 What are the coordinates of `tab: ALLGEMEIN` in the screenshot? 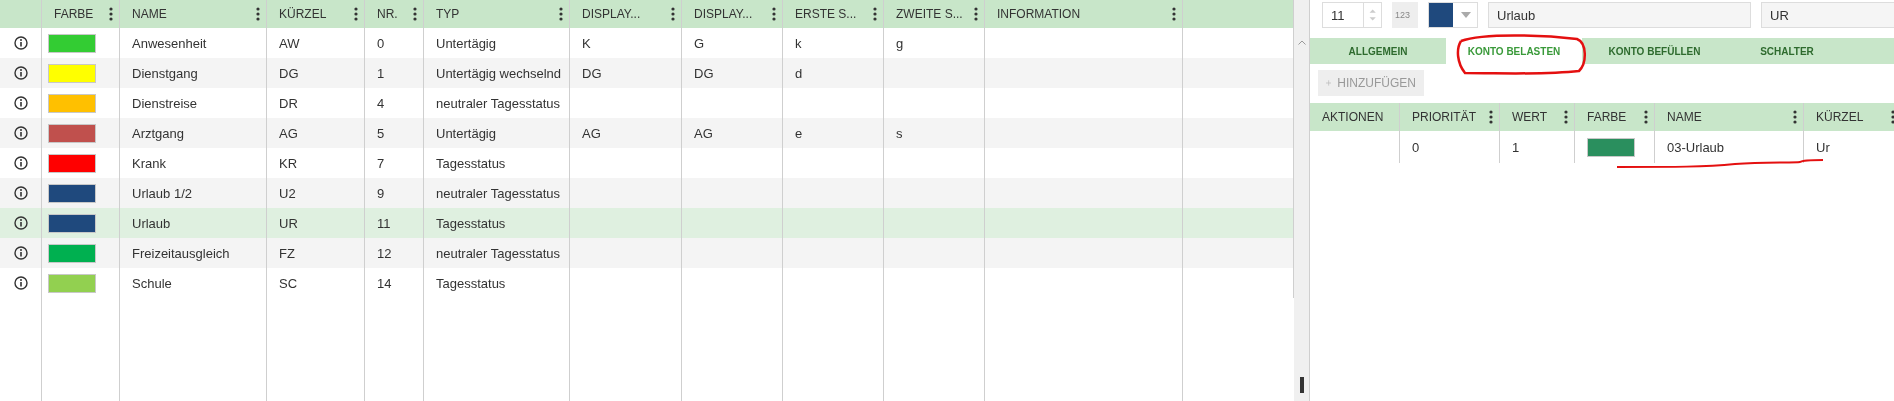 It's located at (1378, 51).